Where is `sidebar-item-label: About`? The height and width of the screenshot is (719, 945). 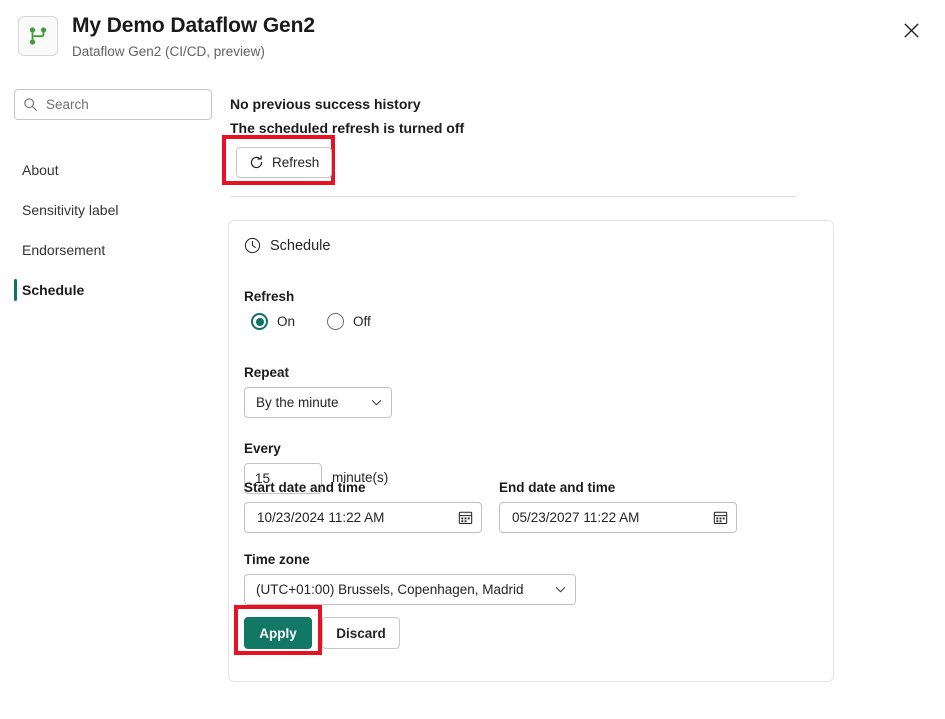 sidebar-item-label: About is located at coordinates (40, 170).